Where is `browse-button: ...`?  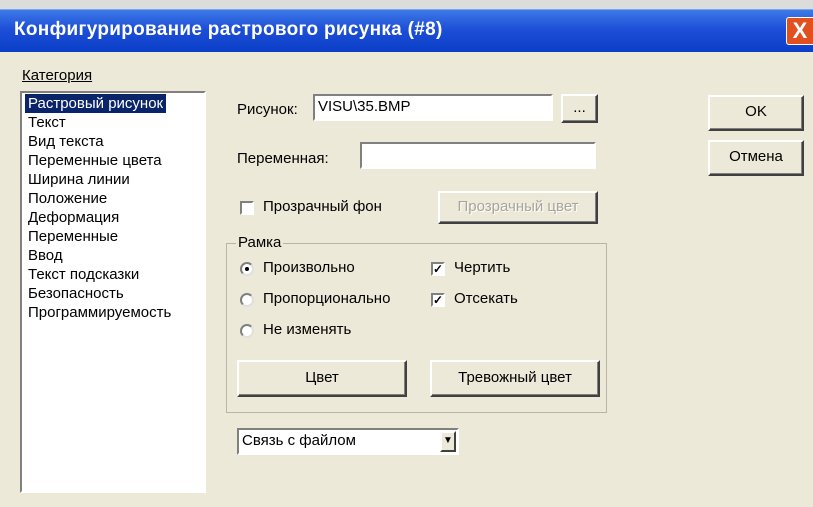
browse-button: ... is located at coordinates (579, 108).